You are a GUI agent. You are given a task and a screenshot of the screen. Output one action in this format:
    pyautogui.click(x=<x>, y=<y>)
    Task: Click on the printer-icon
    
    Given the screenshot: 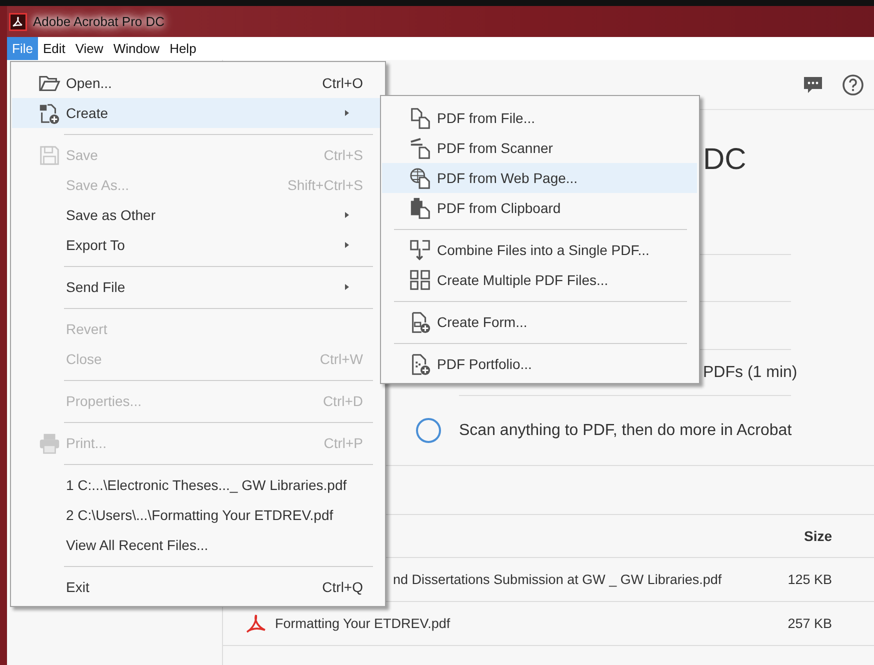 What is the action you would take?
    pyautogui.click(x=49, y=443)
    